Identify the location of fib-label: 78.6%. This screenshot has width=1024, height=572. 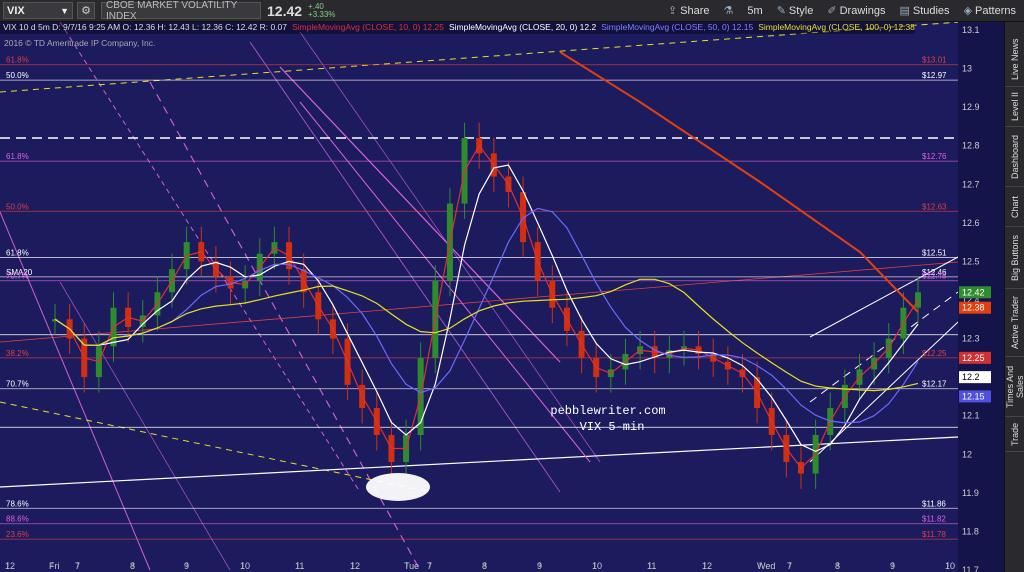
(17, 503).